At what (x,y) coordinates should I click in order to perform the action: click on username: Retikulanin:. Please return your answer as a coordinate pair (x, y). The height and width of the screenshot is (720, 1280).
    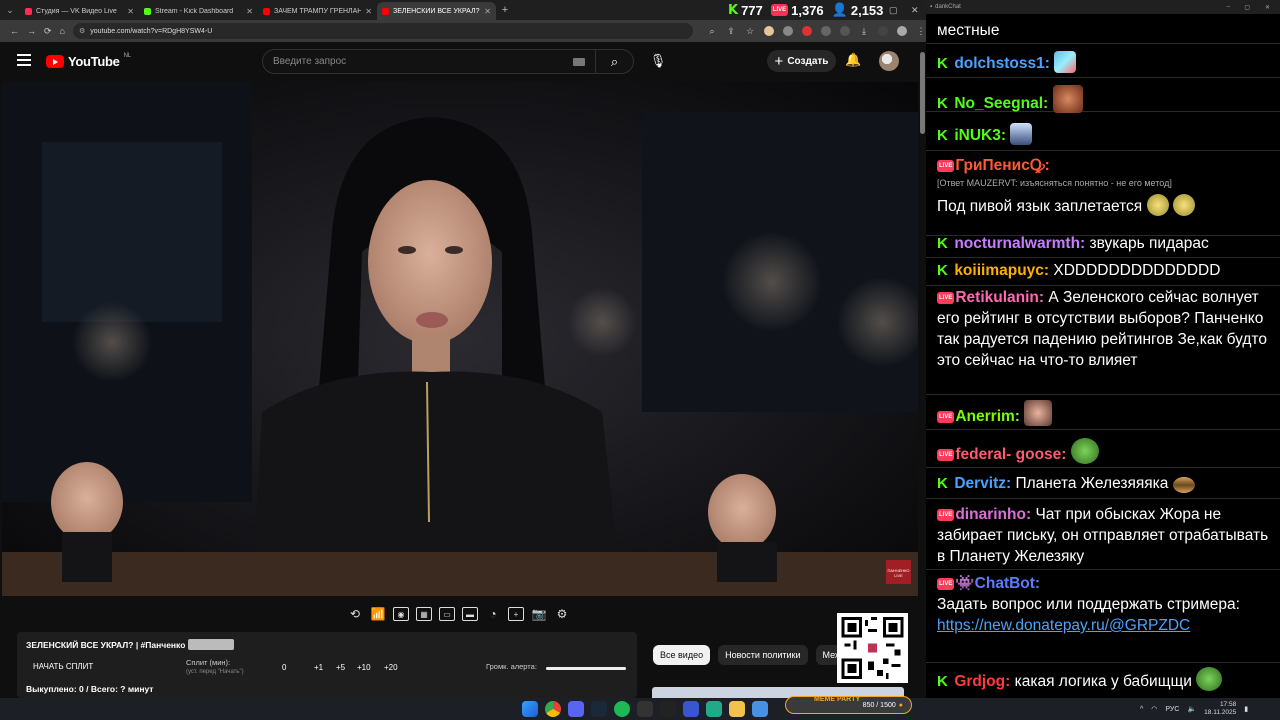
    Looking at the image, I should click on (999, 297).